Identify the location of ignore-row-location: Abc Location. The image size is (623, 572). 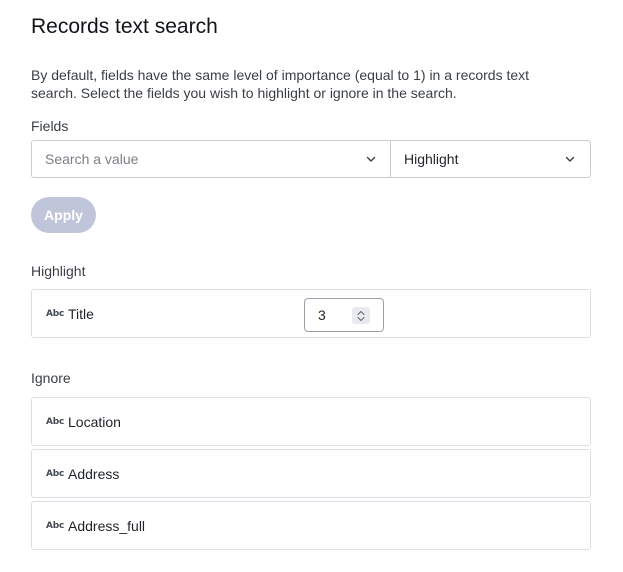
(311, 421).